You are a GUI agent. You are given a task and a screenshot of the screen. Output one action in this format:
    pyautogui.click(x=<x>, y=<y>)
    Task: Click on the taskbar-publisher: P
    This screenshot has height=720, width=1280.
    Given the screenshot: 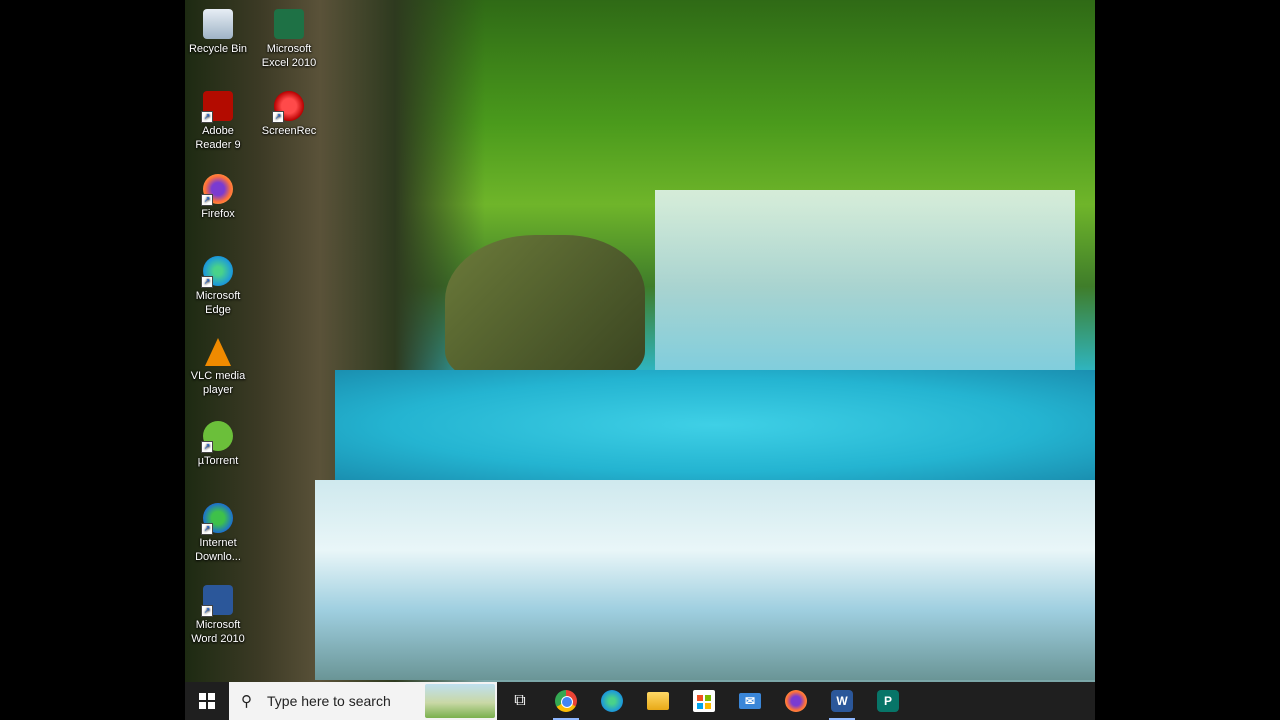 What is the action you would take?
    pyautogui.click(x=888, y=701)
    